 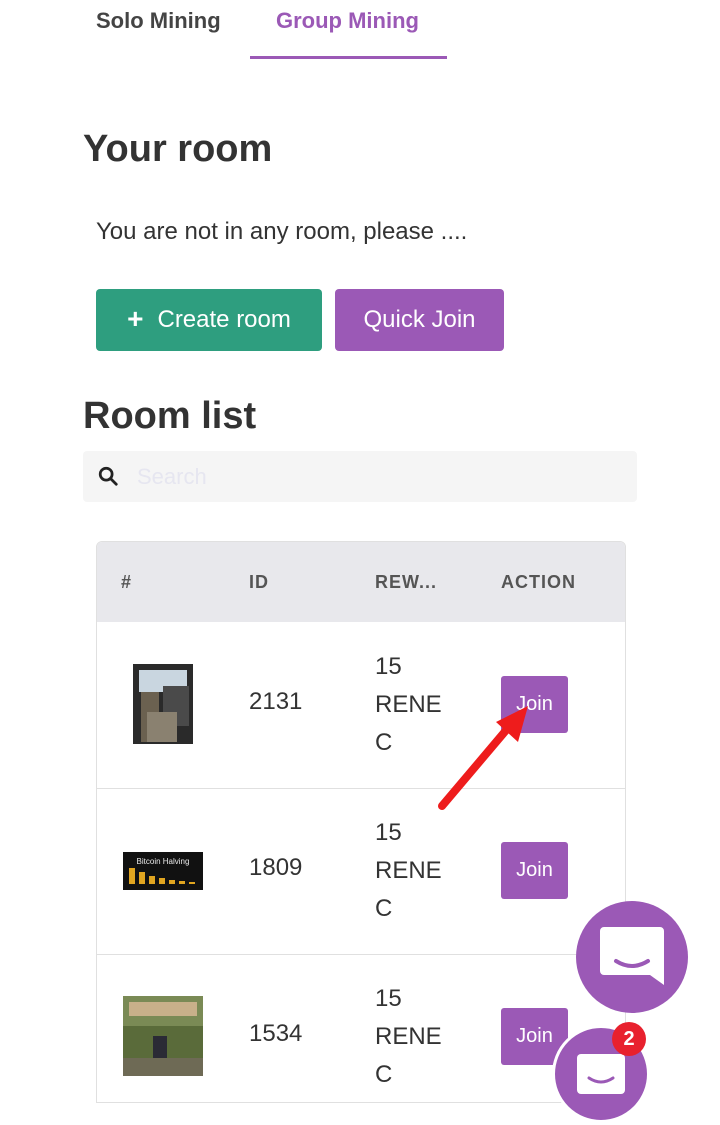 What do you see at coordinates (178, 149) in the screenshot?
I see `your-room-heading: Your room` at bounding box center [178, 149].